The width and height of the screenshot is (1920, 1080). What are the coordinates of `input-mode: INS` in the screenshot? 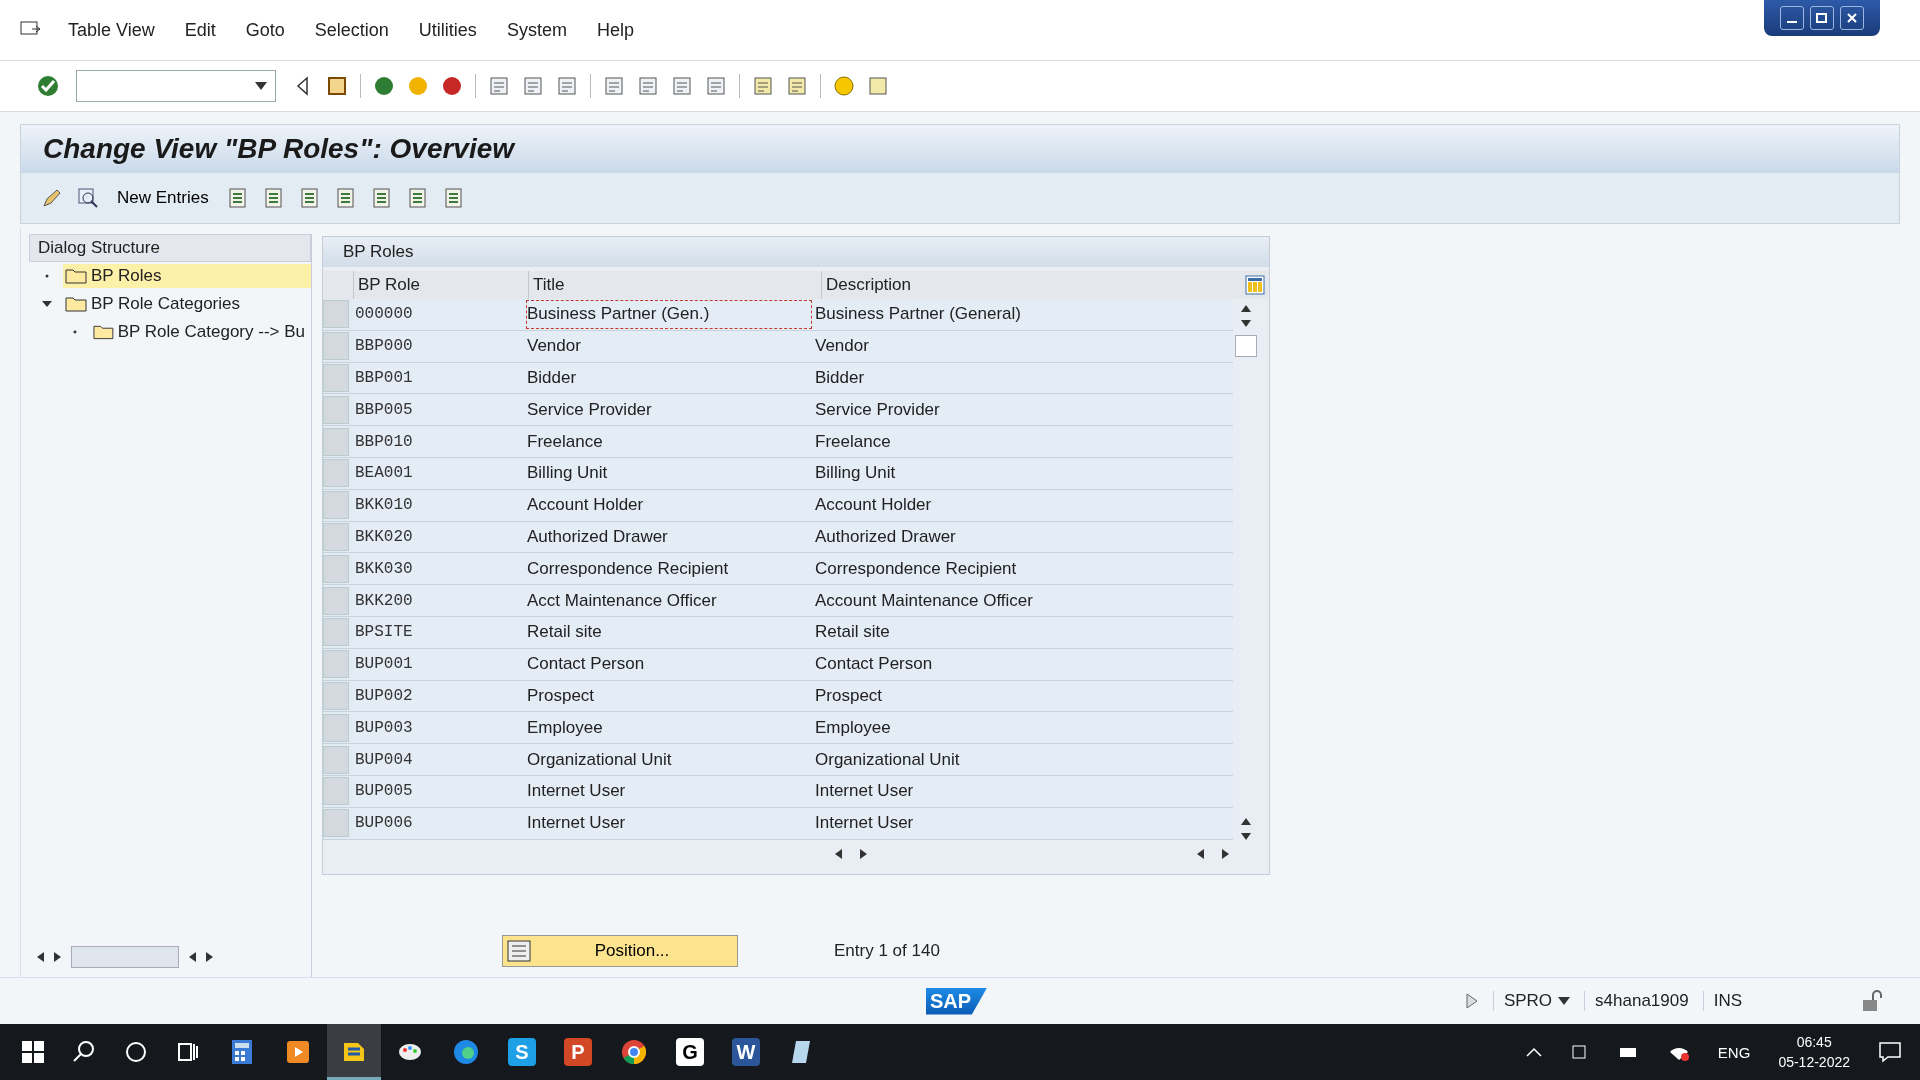 It's located at (1722, 1001).